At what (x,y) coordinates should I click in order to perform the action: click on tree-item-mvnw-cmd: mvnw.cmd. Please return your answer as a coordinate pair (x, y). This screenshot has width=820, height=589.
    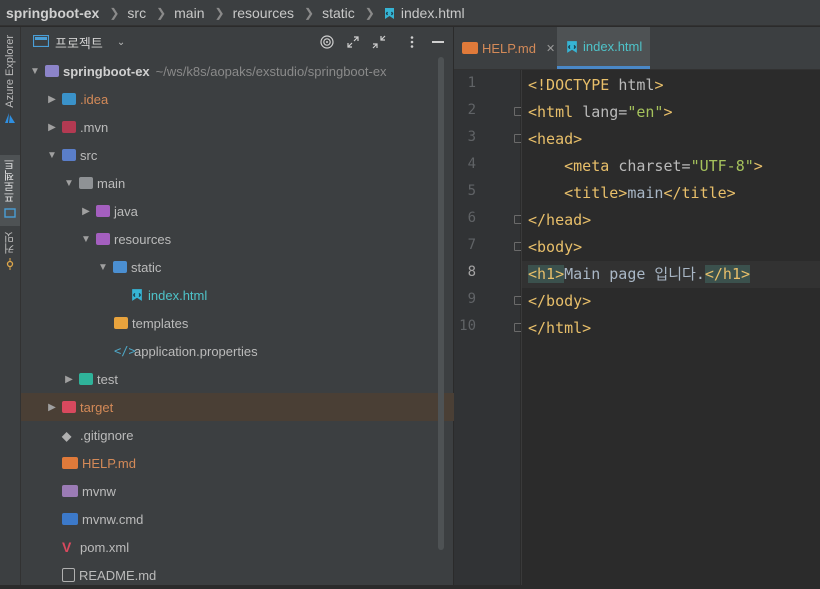
    Looking at the image, I should click on (250, 519).